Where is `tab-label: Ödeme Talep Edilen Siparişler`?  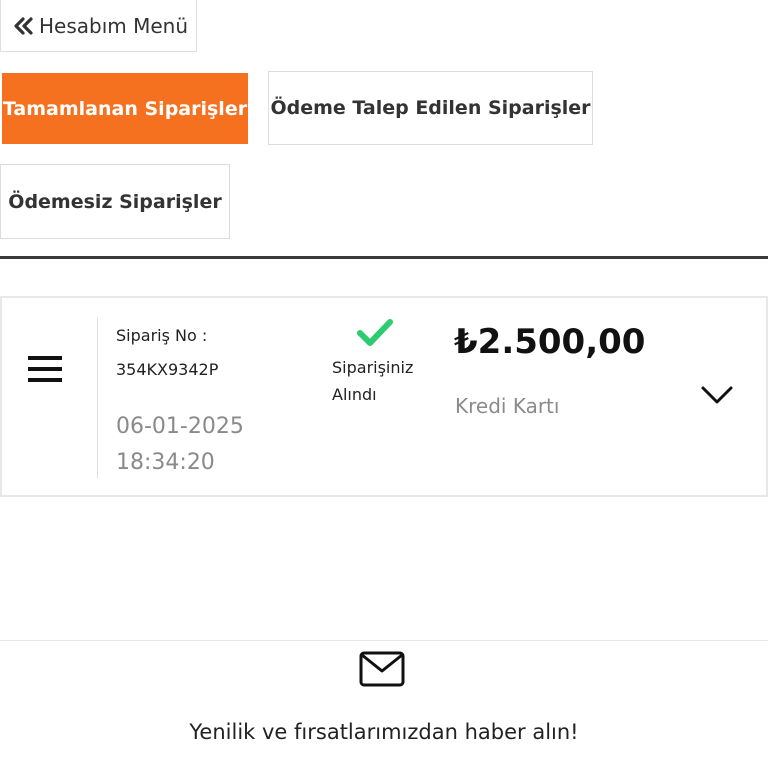 tab-label: Ödeme Talep Edilen Siparişler is located at coordinates (430, 108).